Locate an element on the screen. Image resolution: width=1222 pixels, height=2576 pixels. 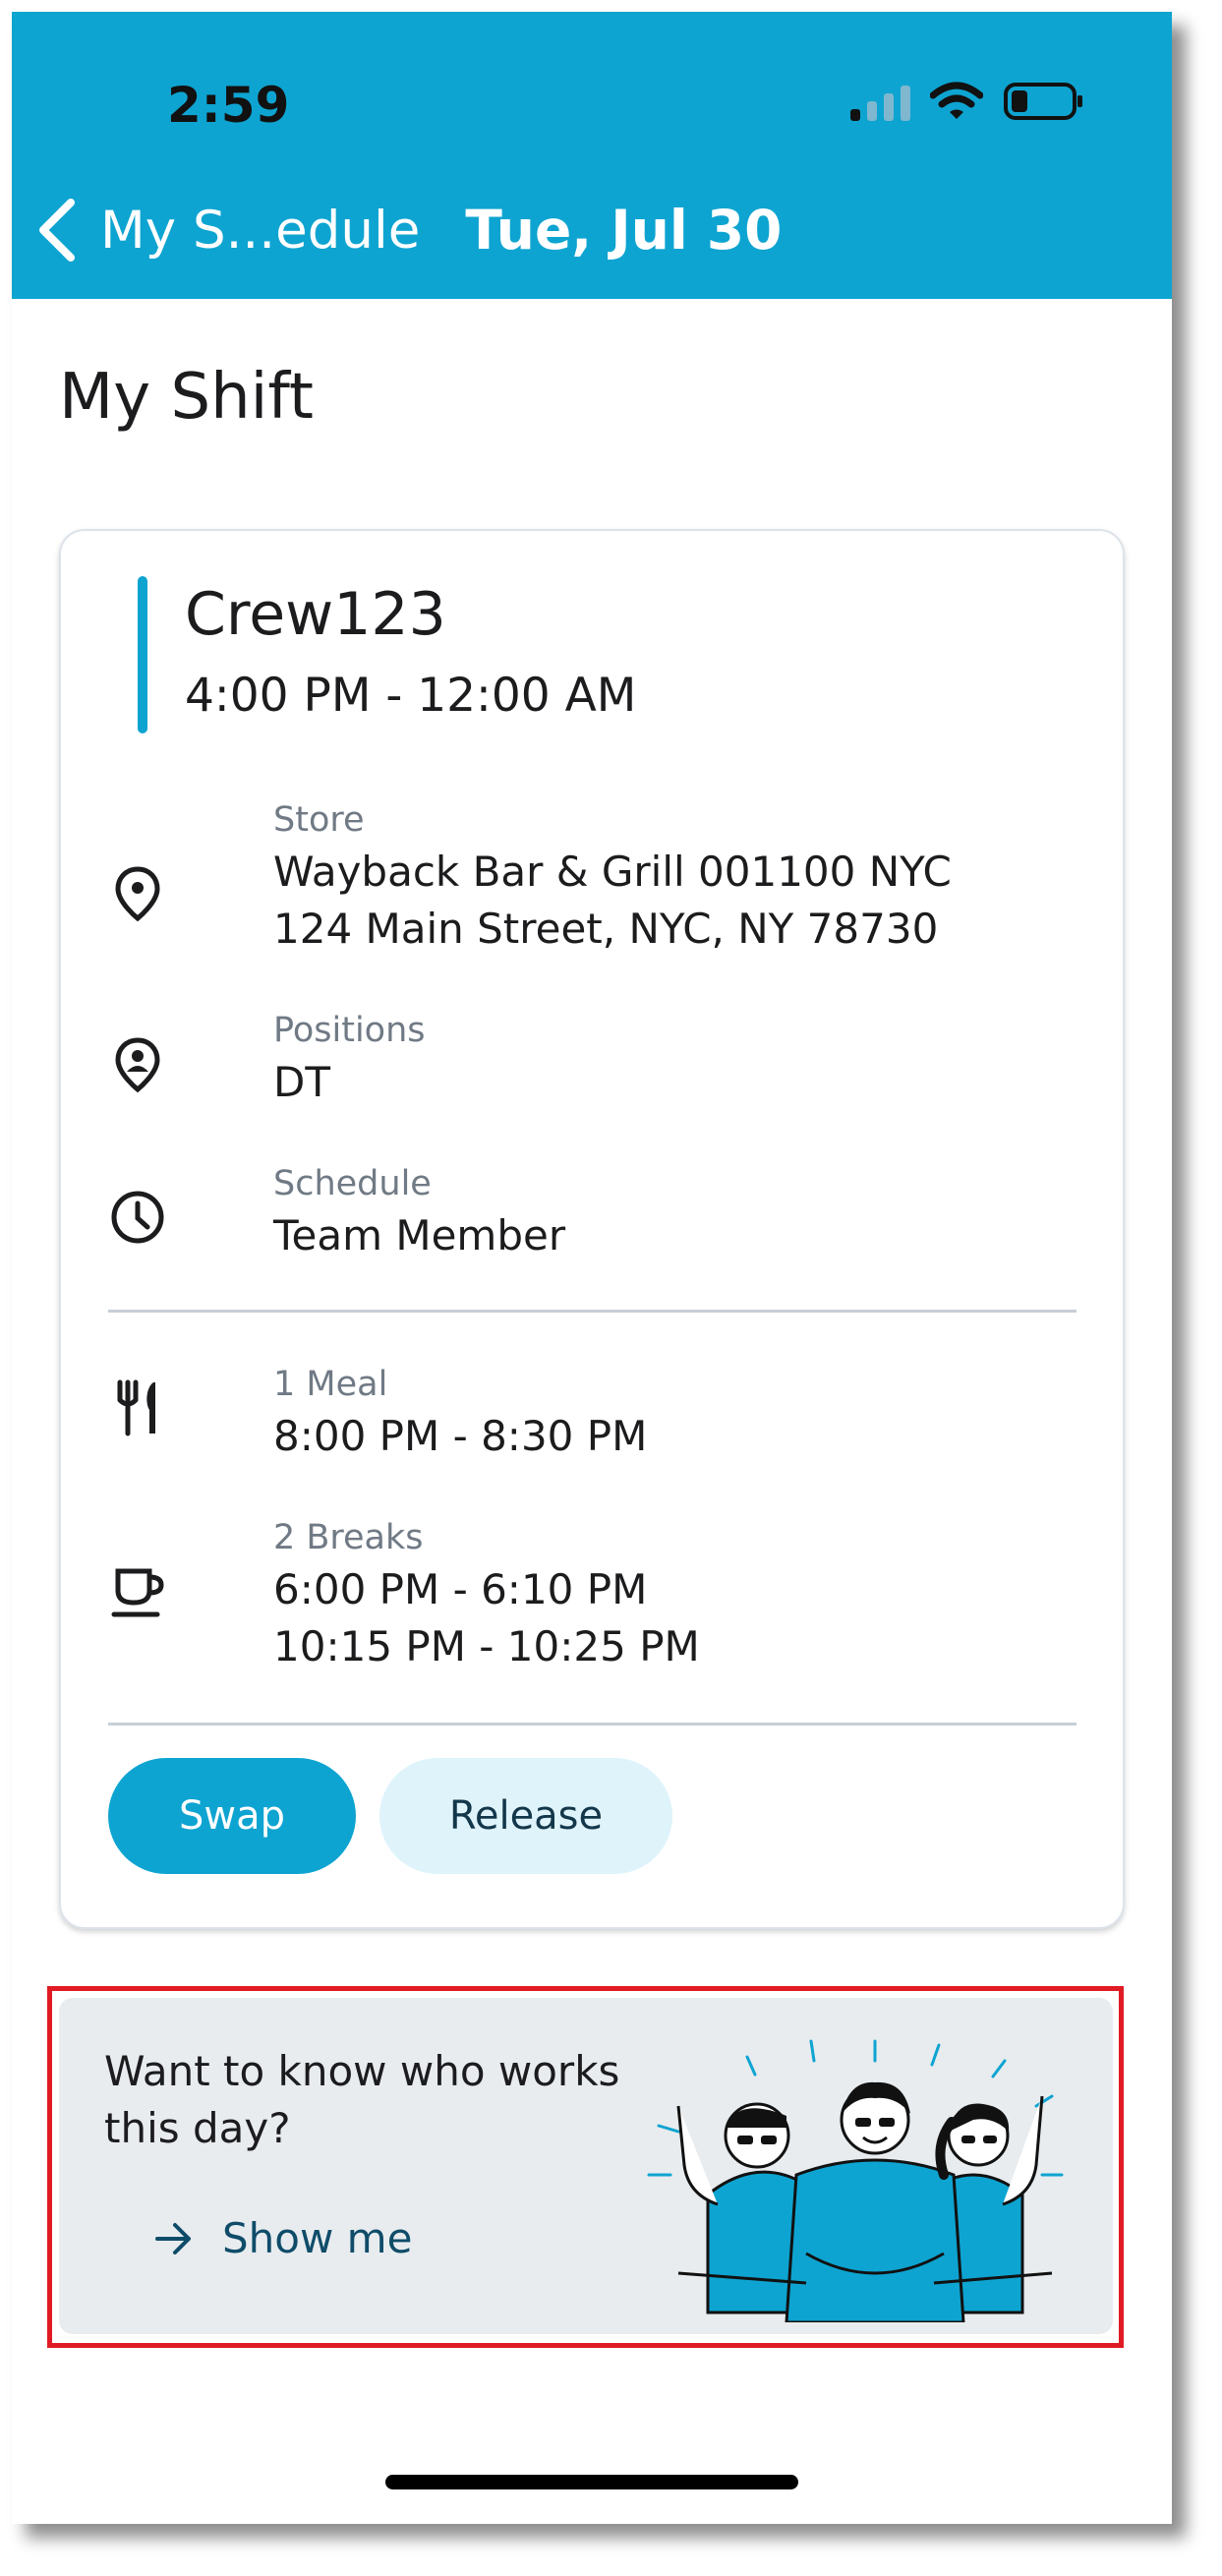
swap-button: Swap is located at coordinates (232, 1816).